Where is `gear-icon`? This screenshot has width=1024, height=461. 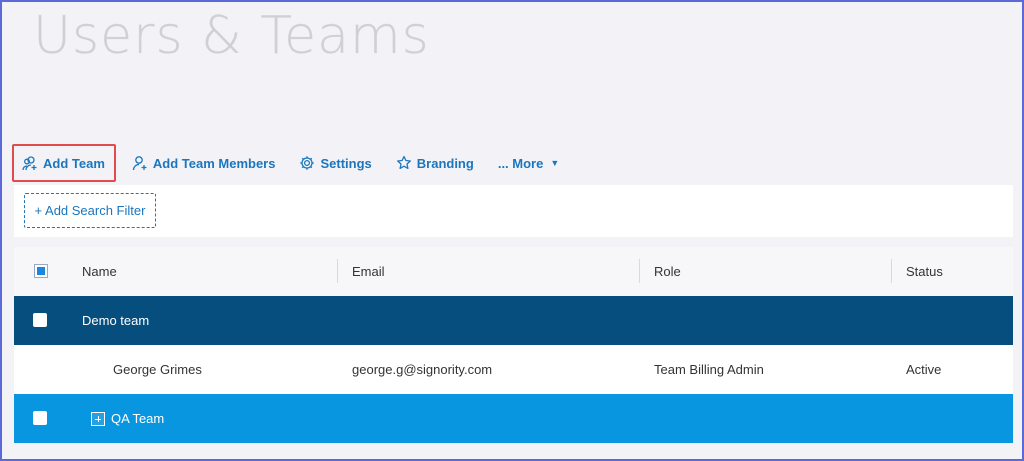
gear-icon is located at coordinates (307, 163).